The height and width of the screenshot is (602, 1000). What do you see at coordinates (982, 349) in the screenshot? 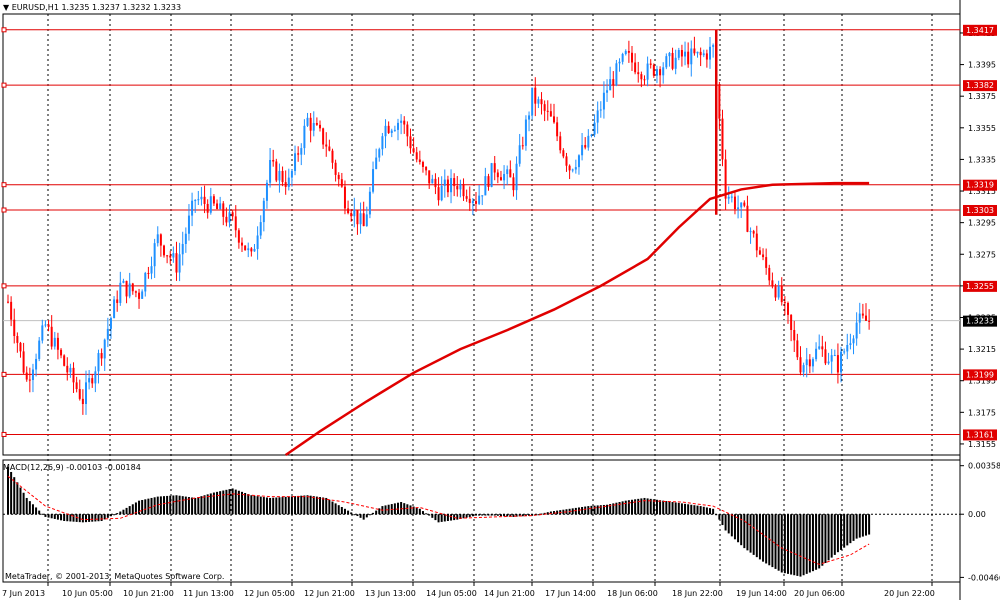
I see `price-tick-label: 1.3215` at bounding box center [982, 349].